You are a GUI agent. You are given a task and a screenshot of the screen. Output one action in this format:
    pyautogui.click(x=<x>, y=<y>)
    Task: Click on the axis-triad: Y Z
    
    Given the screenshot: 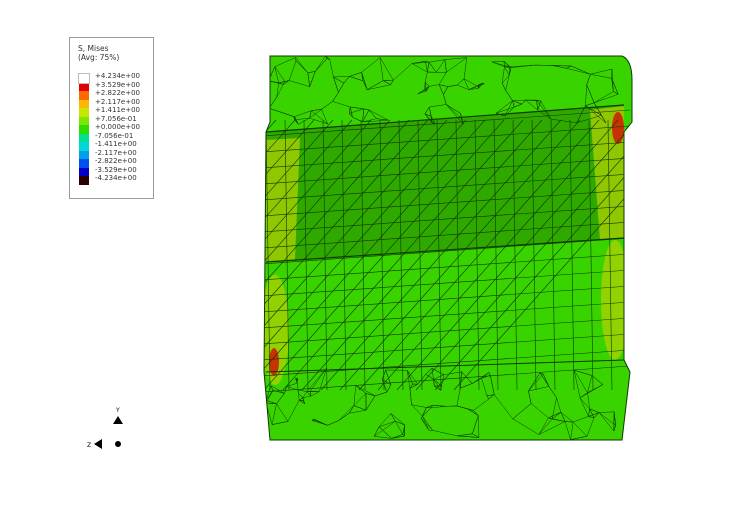 What is the action you would take?
    pyautogui.click(x=105, y=428)
    